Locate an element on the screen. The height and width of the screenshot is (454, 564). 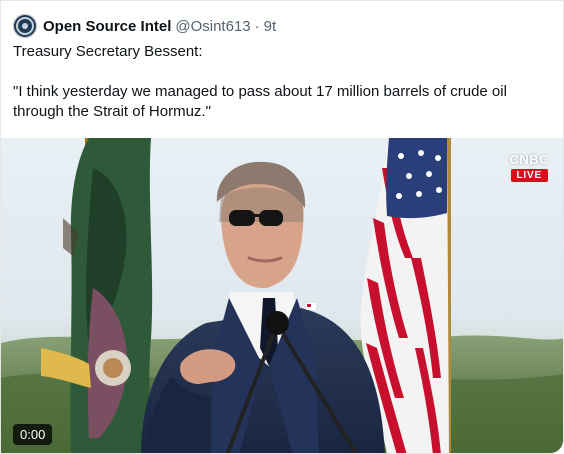
tweet-text-line-1: Treasury Secretary Bessent: is located at coordinates (108, 51).